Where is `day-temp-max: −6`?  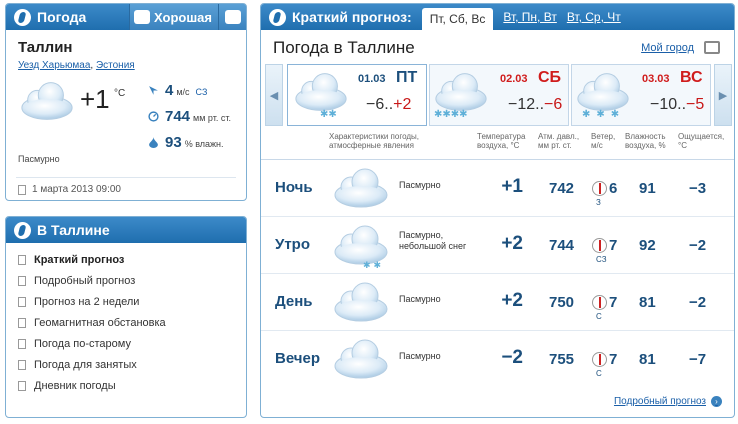 day-temp-max: −6 is located at coordinates (553, 104).